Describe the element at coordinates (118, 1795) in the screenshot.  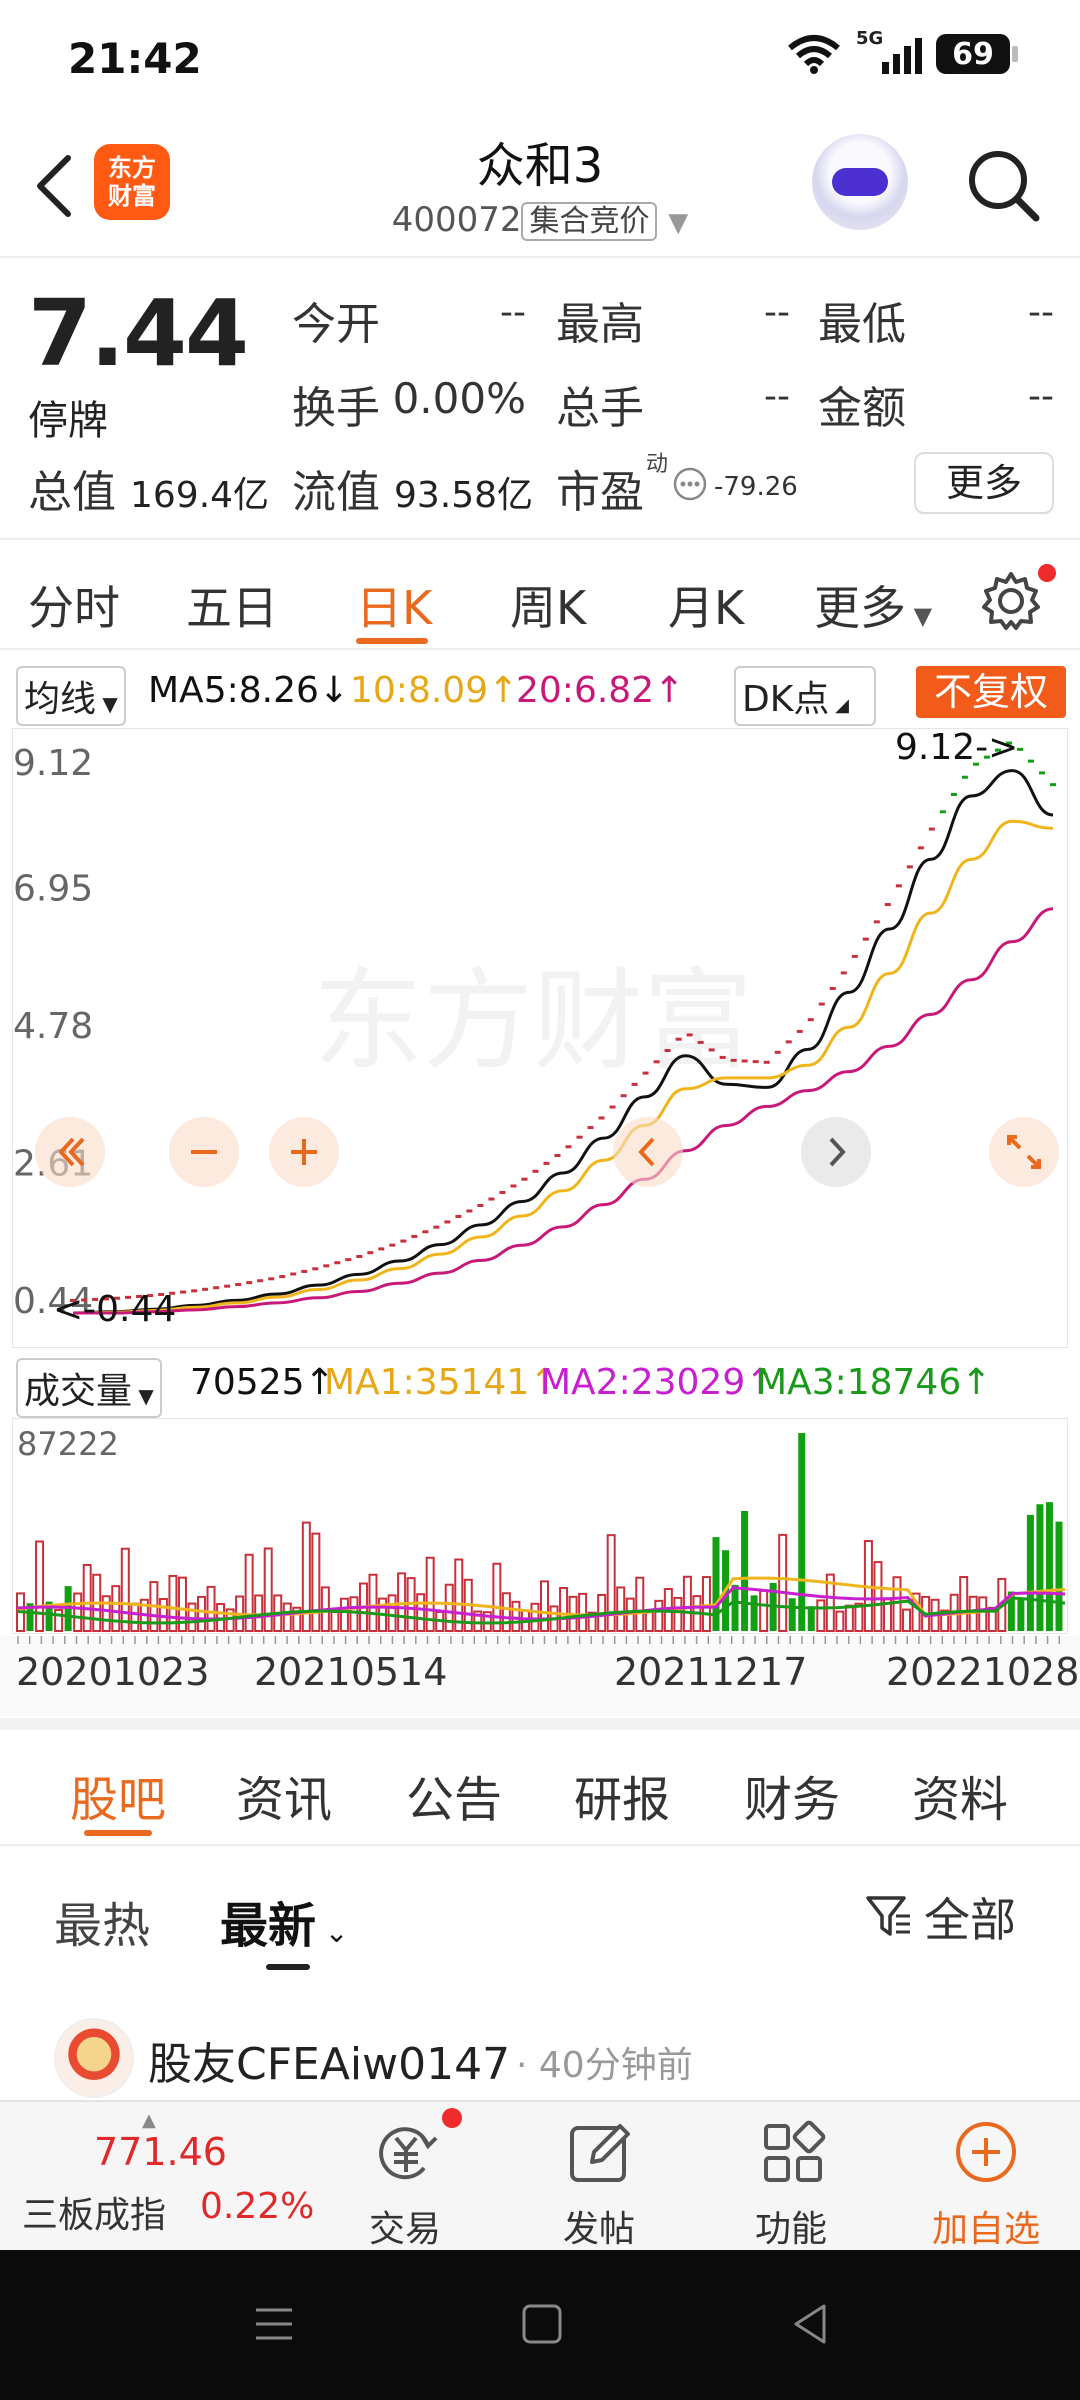
I see `tab-guba: 股吧` at that location.